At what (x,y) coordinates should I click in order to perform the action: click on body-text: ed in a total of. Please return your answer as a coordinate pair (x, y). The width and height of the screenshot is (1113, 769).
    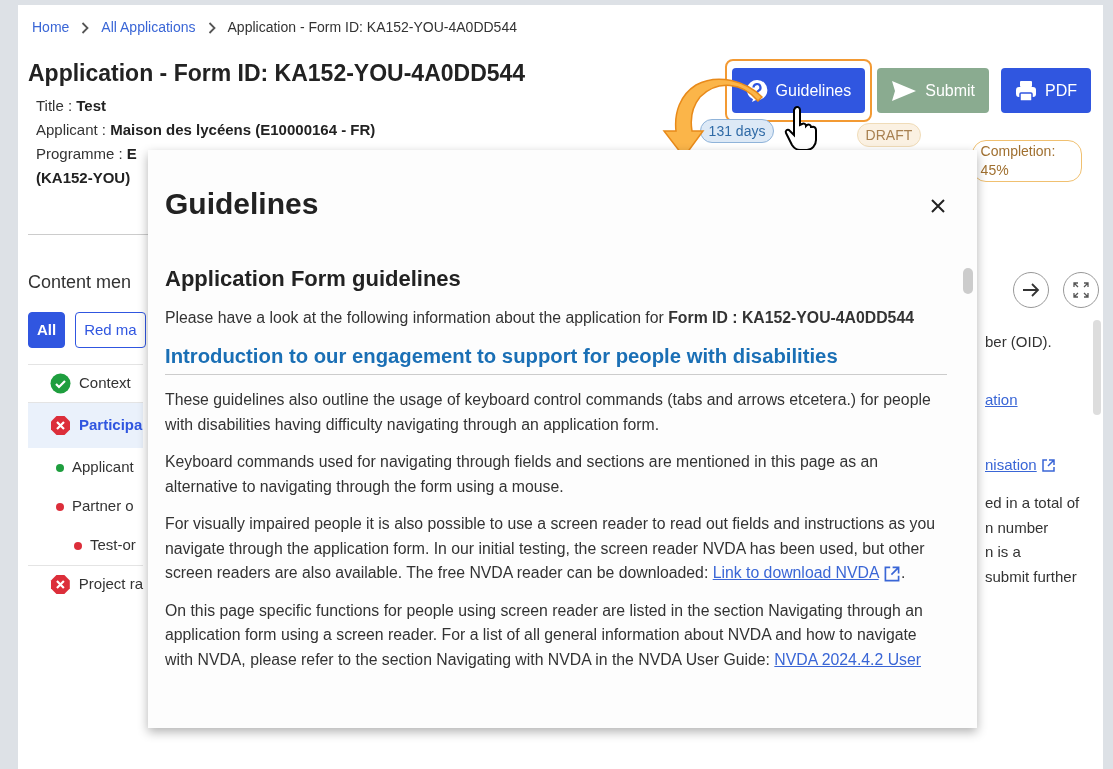
    Looking at the image, I should click on (1033, 503).